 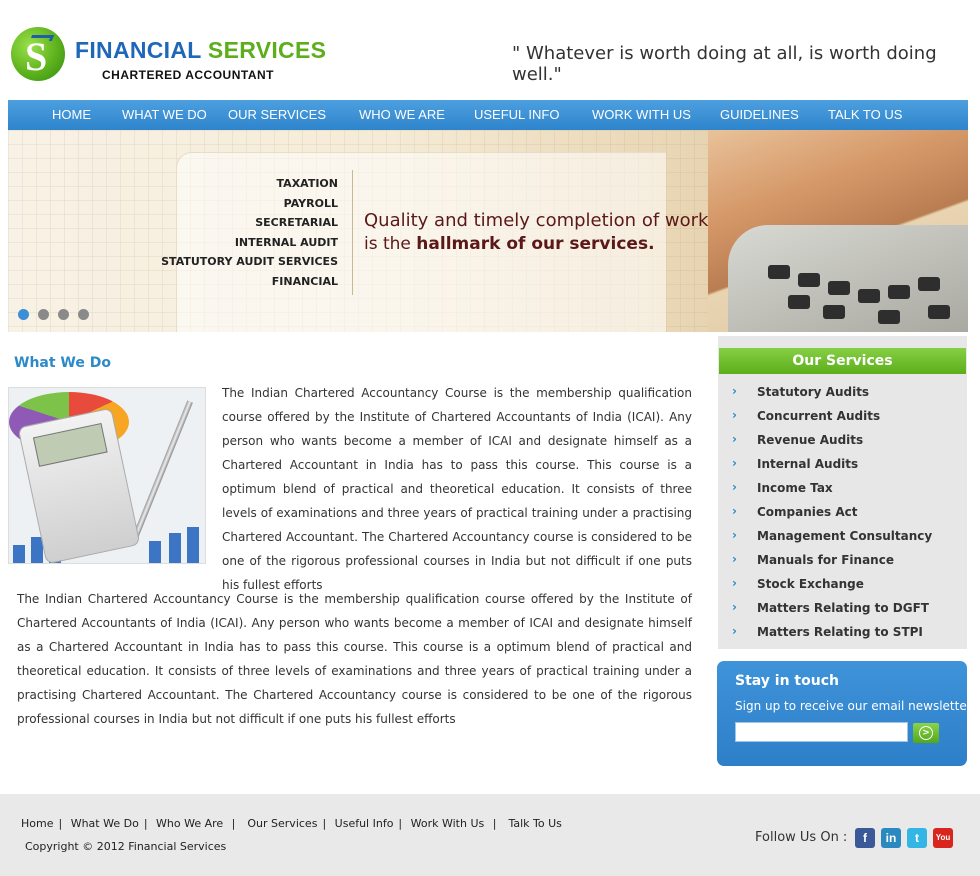 I want to click on slider-dots, so click(x=58, y=316).